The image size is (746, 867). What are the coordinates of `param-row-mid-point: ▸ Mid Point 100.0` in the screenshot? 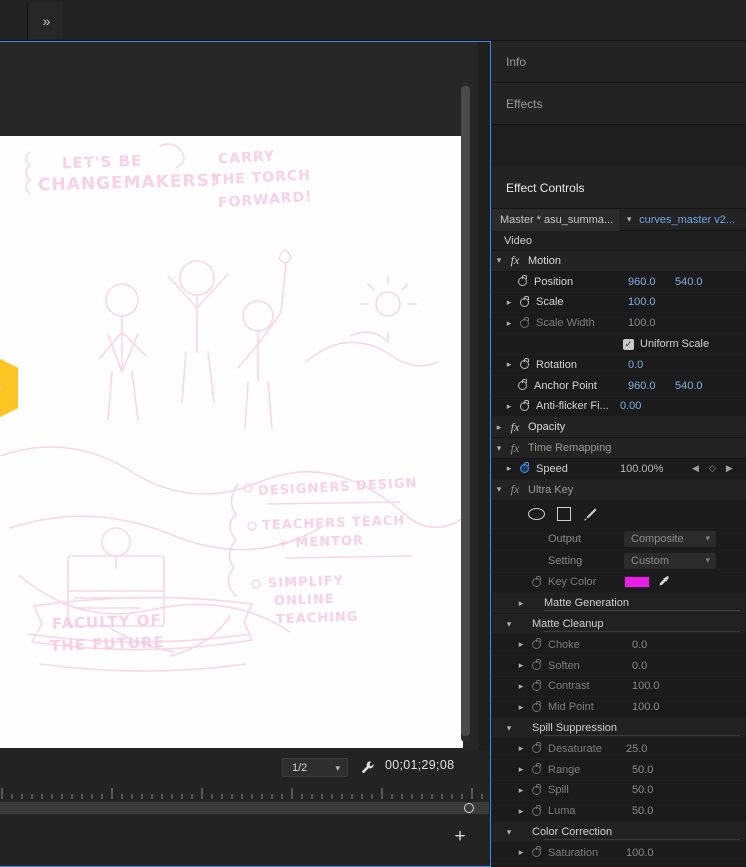 It's located at (619, 708).